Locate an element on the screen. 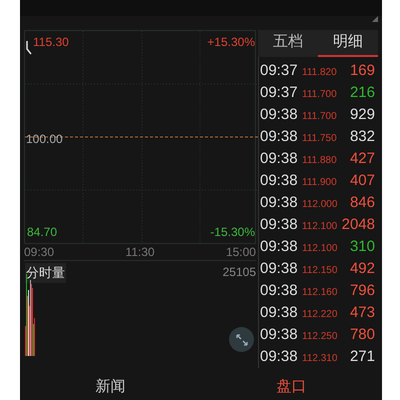 Image resolution: width=400 pixels, height=400 pixels. volume-max: 25105 is located at coordinates (239, 272).